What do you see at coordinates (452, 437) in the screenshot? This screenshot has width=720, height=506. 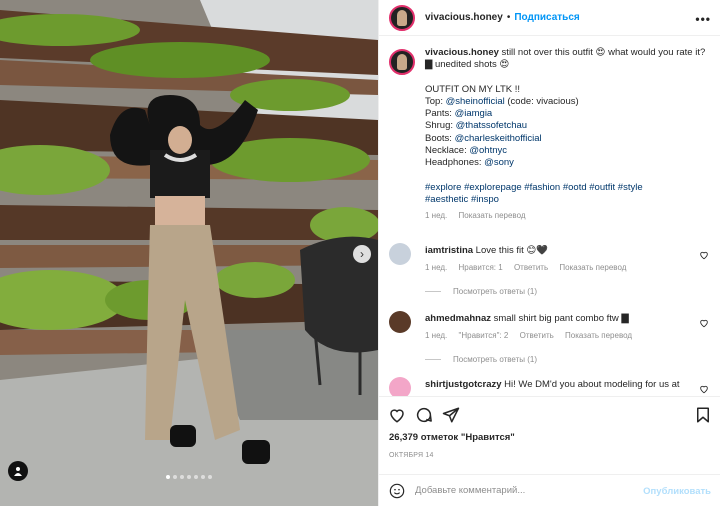 I see `likes-count: 26,379 отметок "Нравится"` at bounding box center [452, 437].